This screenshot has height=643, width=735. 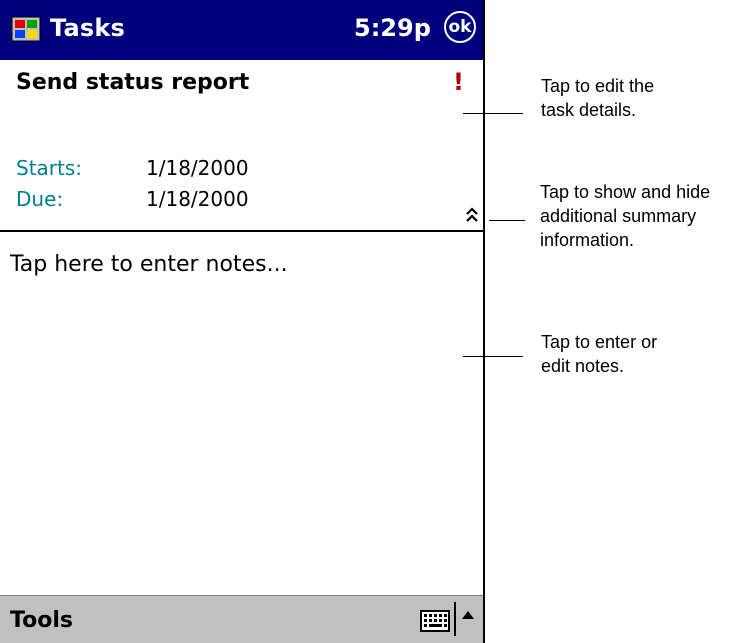 What do you see at coordinates (241, 619) in the screenshot?
I see `menu-bar: Tools` at bounding box center [241, 619].